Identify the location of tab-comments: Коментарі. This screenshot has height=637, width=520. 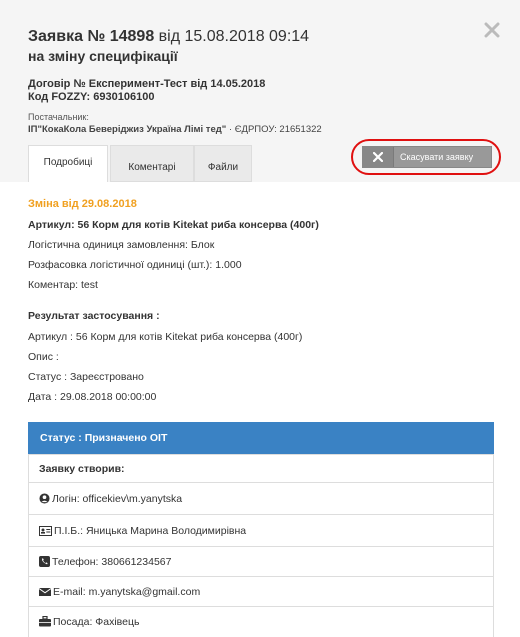
(152, 163).